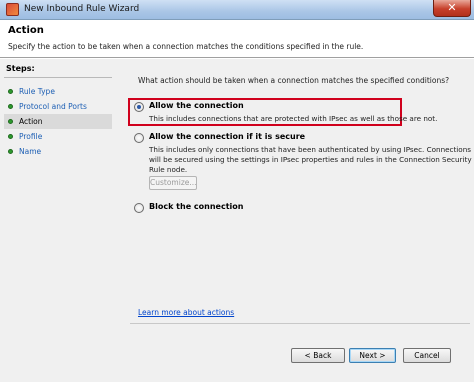 The width and height of the screenshot is (474, 382). I want to click on title-bar: New Inbound Rule Wizard ✕, so click(237, 10).